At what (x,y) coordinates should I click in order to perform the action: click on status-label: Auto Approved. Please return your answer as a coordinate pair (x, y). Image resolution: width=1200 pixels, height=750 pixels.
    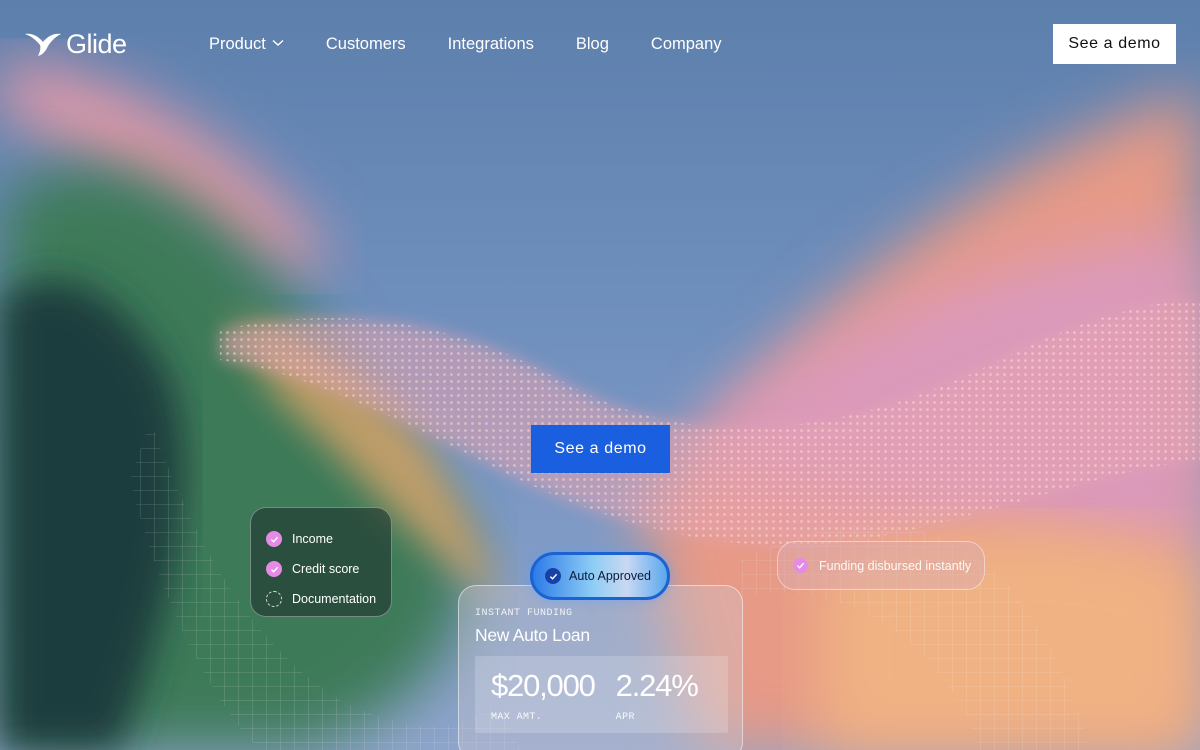
    Looking at the image, I should click on (610, 576).